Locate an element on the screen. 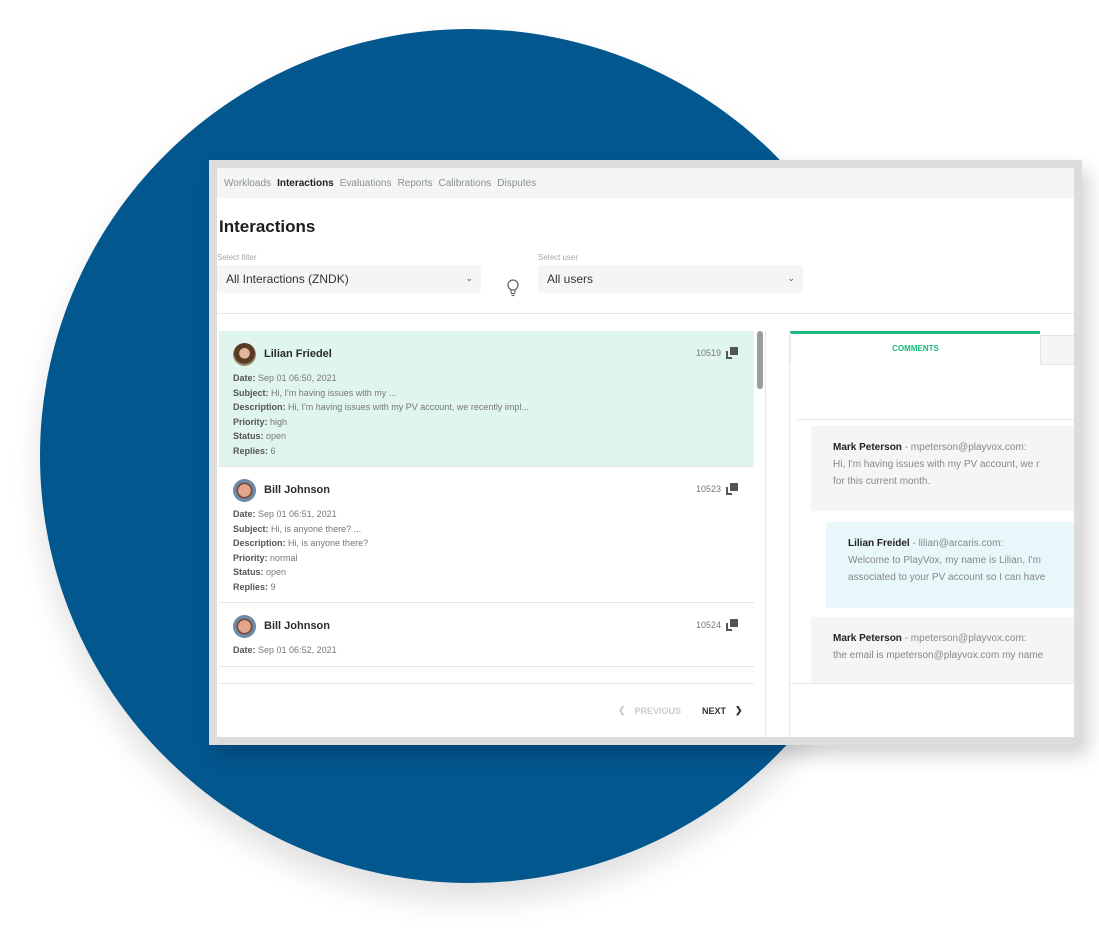 Image resolution: width=1099 pixels, height=944 pixels. user-select: All users ⌄ is located at coordinates (670, 279).